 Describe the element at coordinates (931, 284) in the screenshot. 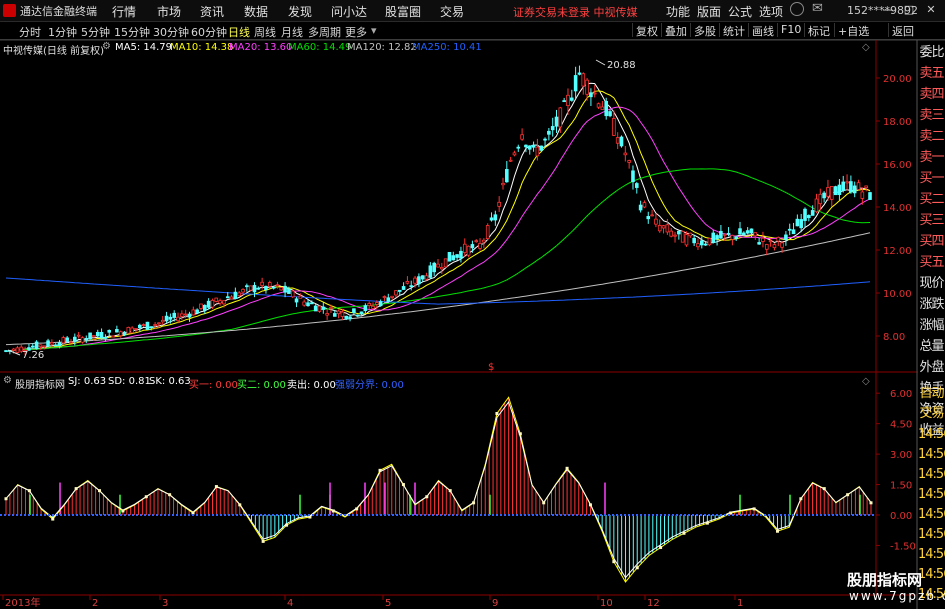

I see `side-panel-item: 现价` at that location.